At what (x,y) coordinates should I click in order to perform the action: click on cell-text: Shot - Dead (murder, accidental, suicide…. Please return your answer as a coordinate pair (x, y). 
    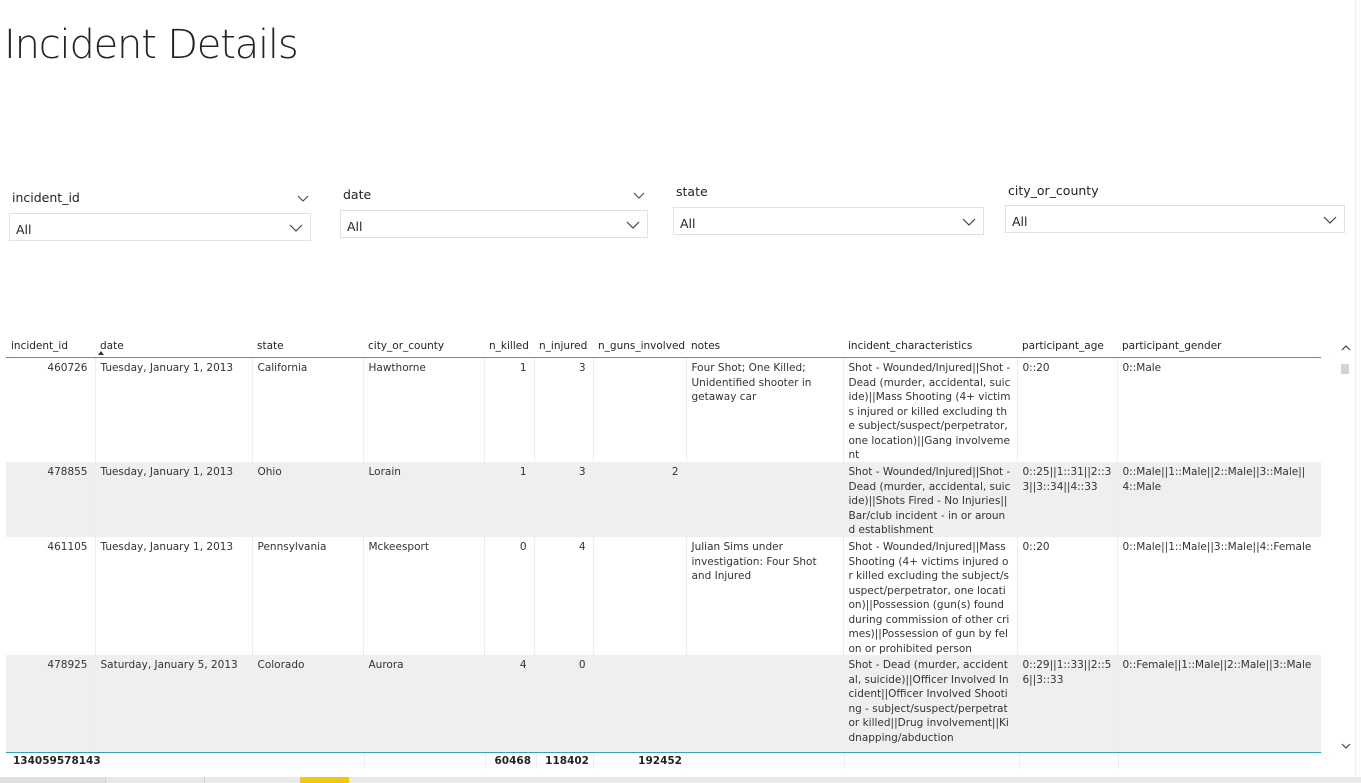
    Looking at the image, I should click on (928, 701).